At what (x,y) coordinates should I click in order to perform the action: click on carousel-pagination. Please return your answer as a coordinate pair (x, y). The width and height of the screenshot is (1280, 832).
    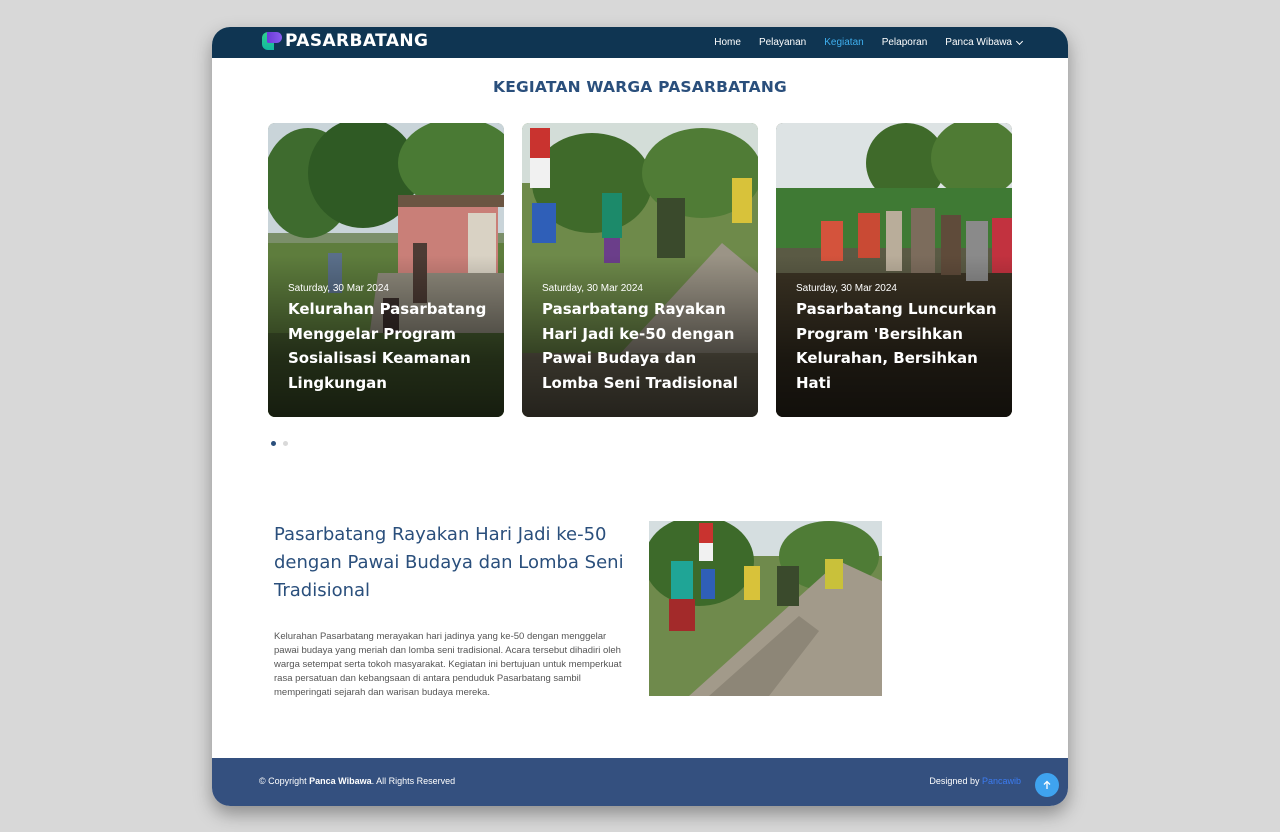
    Looking at the image, I should click on (283, 443).